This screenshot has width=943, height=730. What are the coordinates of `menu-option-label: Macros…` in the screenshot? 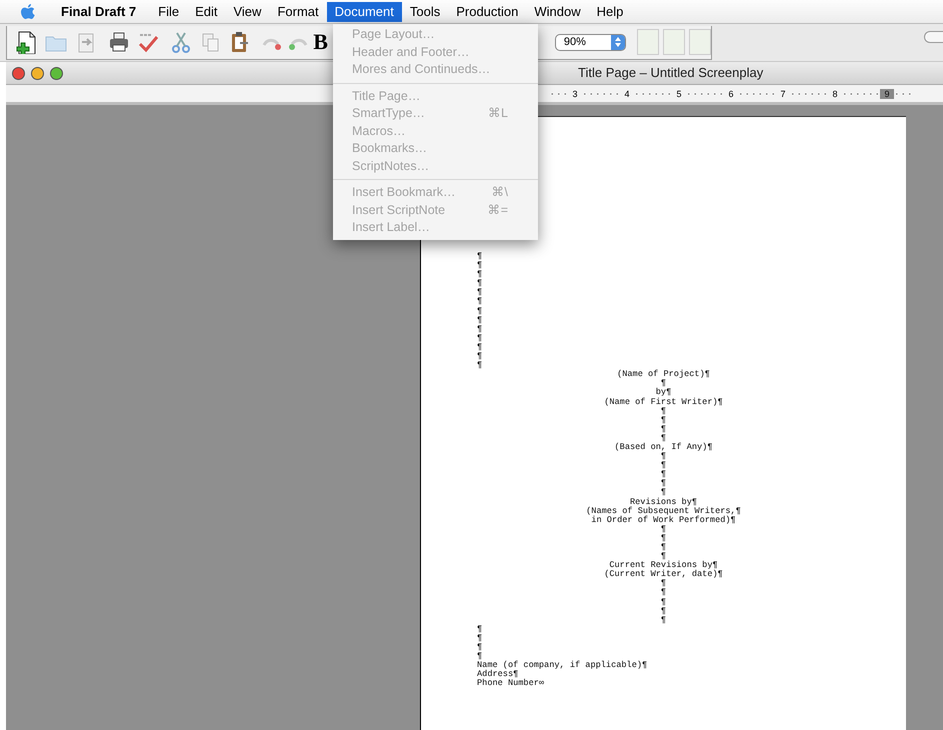 It's located at (379, 131).